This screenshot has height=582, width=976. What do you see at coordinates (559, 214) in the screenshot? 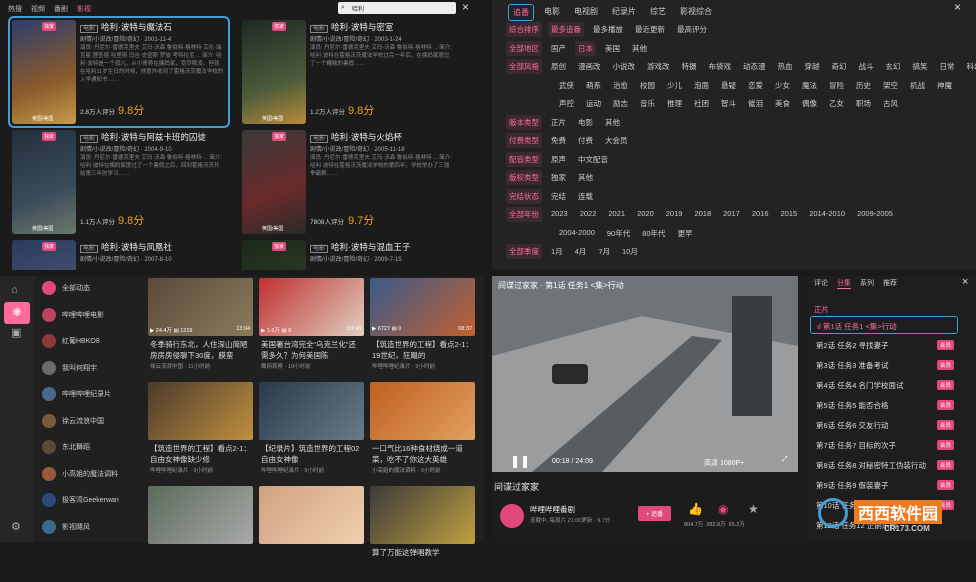
I see `filter-option: 2023` at bounding box center [559, 214].